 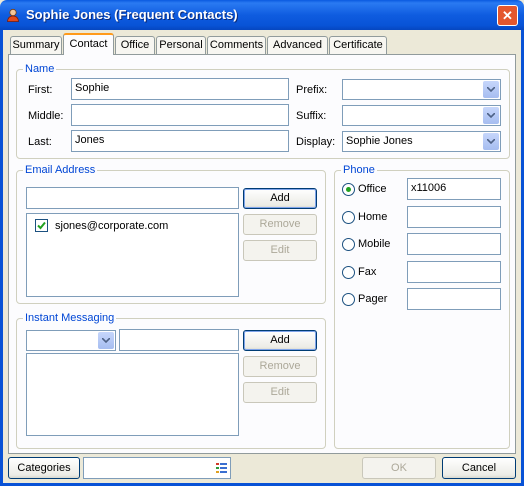 What do you see at coordinates (372, 299) in the screenshot?
I see `phone-pager-label: Pager` at bounding box center [372, 299].